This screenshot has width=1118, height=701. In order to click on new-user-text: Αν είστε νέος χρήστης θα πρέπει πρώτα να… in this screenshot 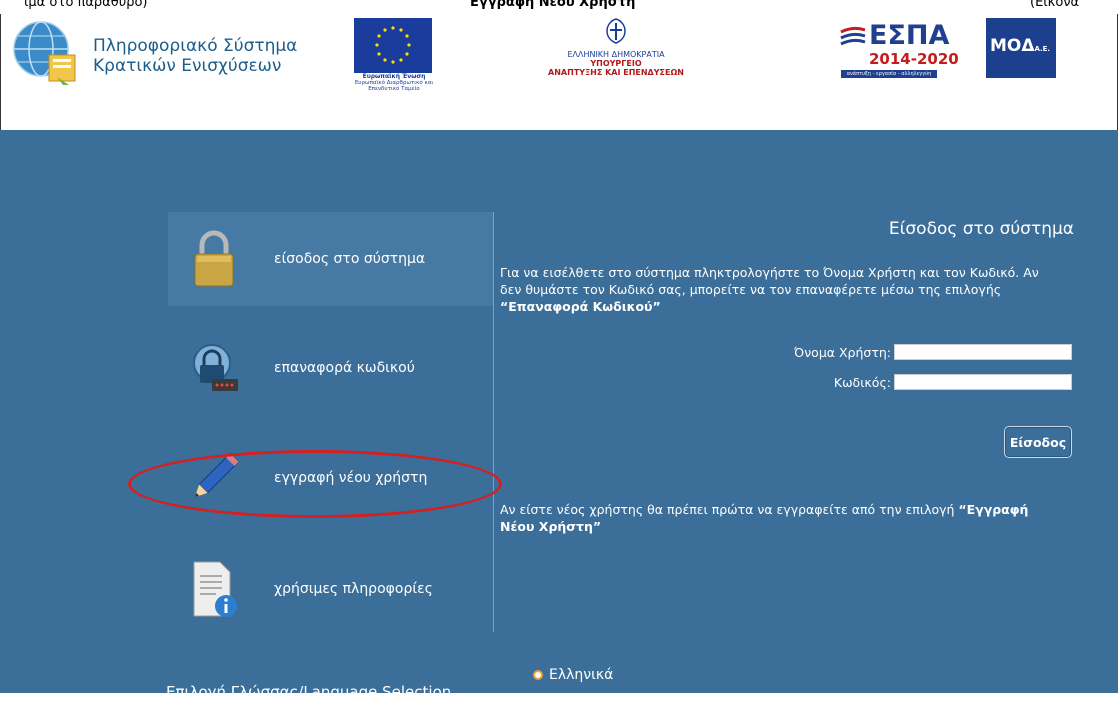, I will do `click(727, 509)`.